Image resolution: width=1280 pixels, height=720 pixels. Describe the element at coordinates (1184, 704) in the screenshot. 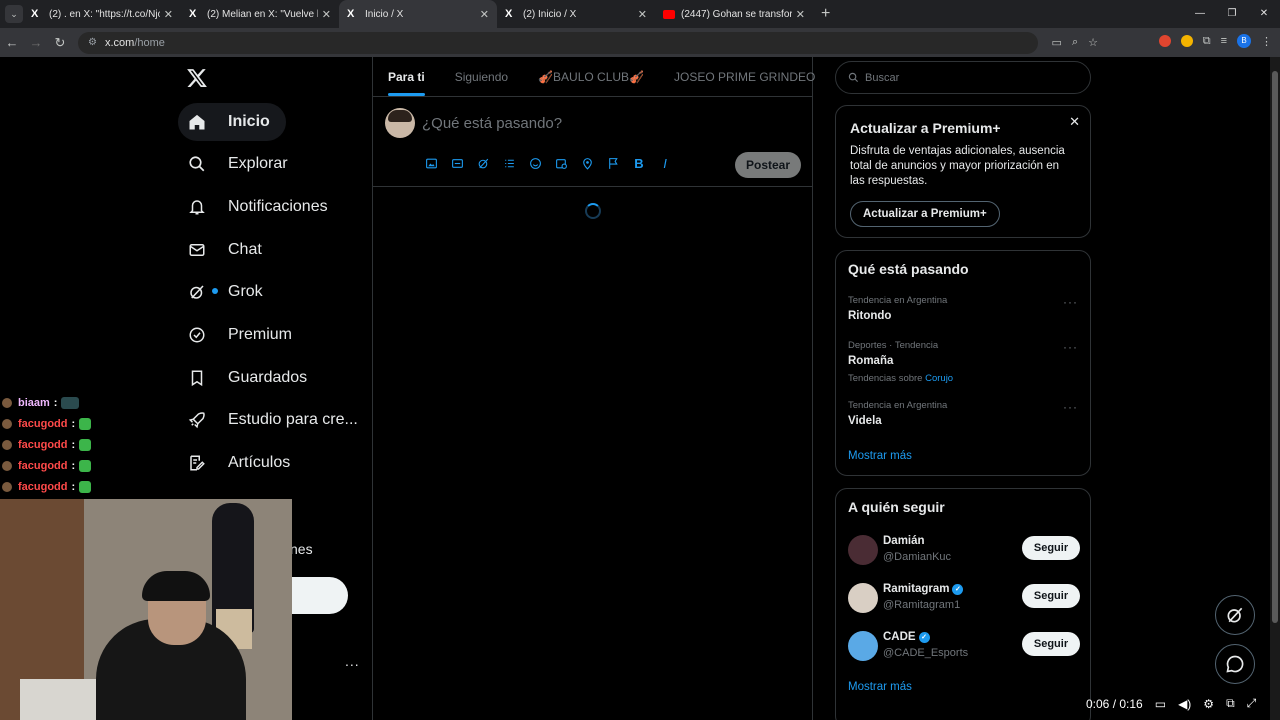

I see `volume-icon: ◀)` at that location.